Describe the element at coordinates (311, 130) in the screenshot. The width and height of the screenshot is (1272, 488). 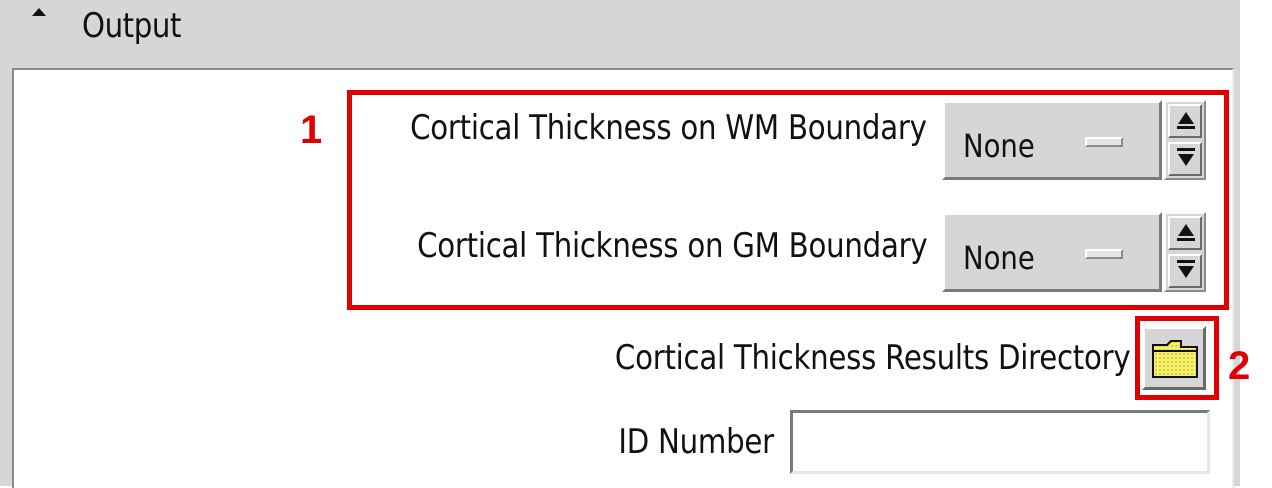
I see `callout-1: 1` at that location.